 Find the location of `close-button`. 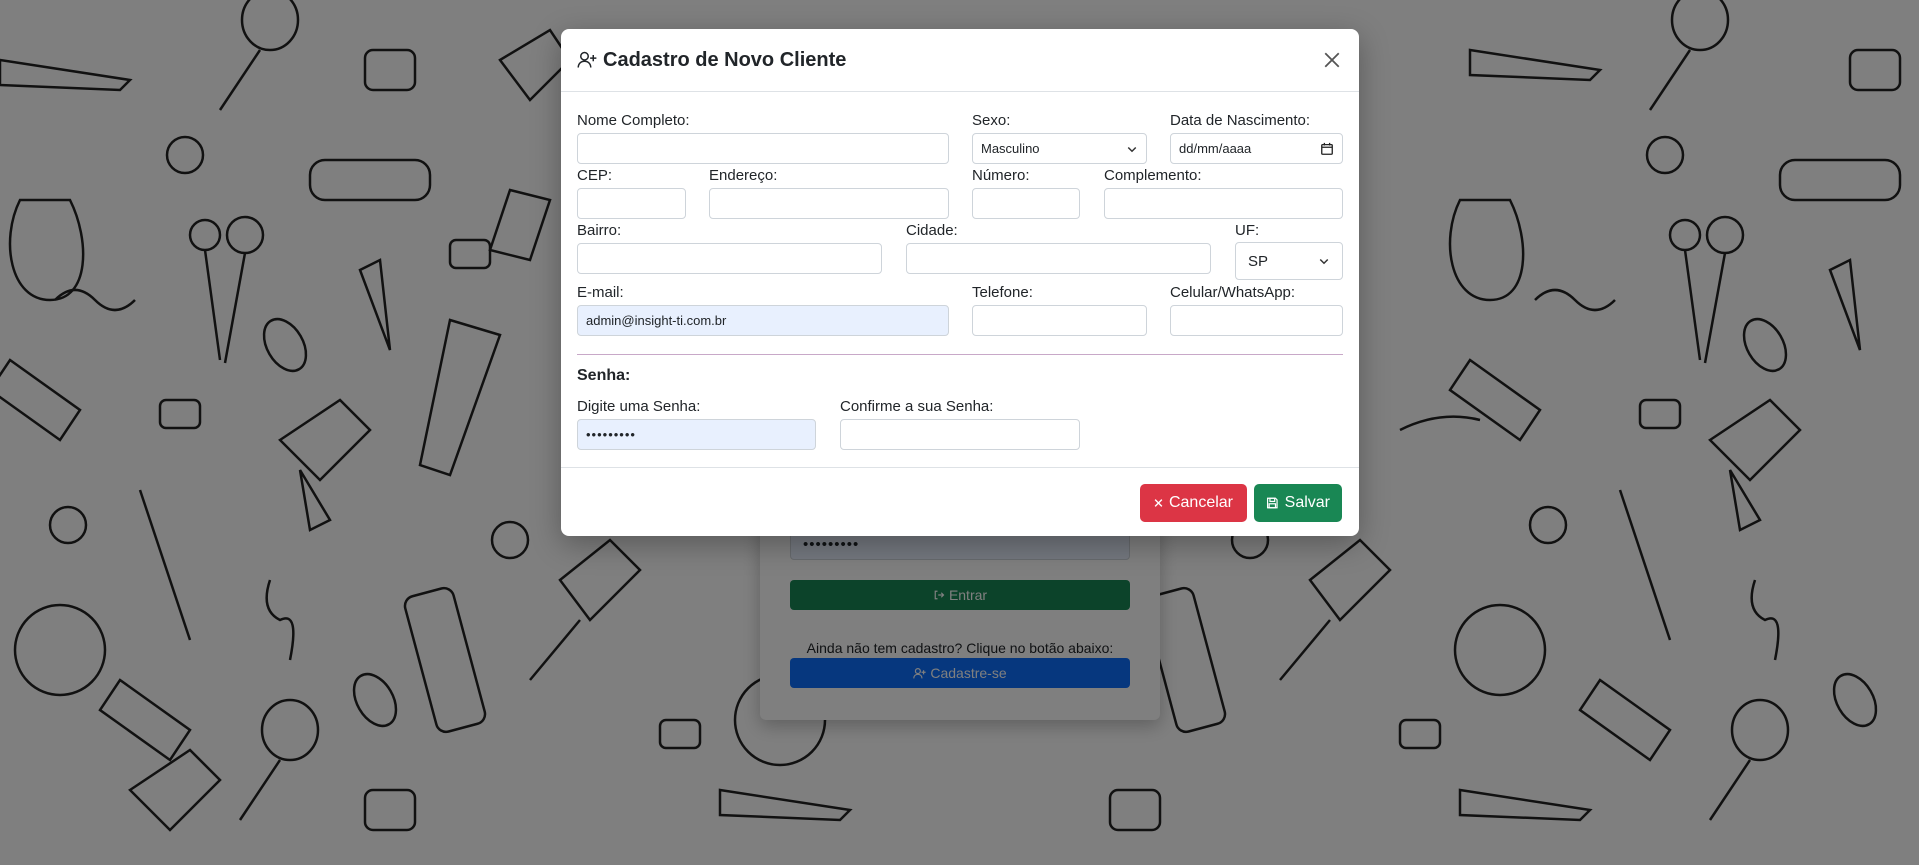

close-button is located at coordinates (1332, 60).